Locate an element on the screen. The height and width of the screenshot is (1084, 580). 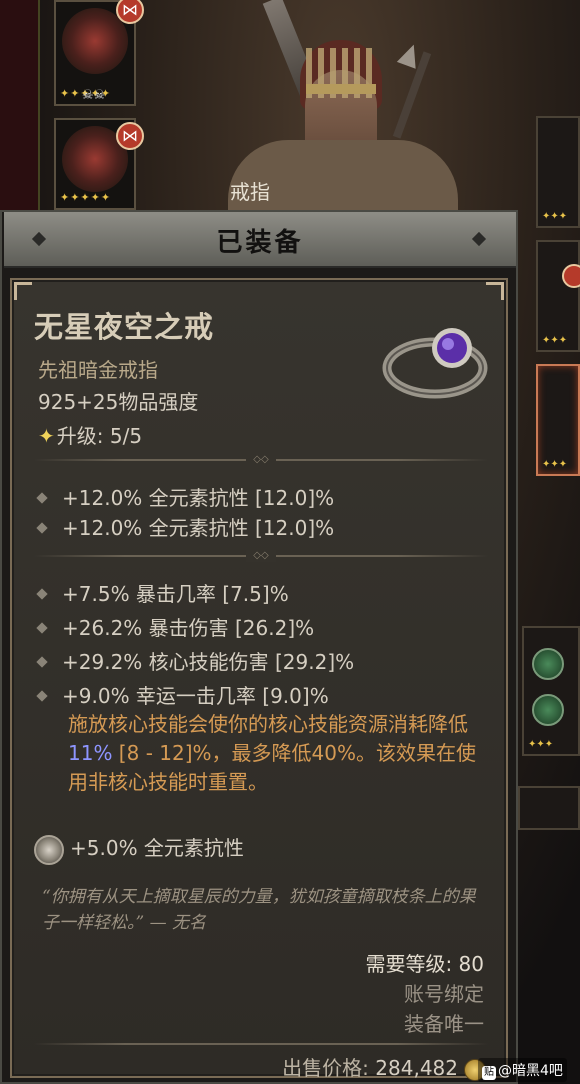
panel-title: 已装备 is located at coordinates (260, 243).